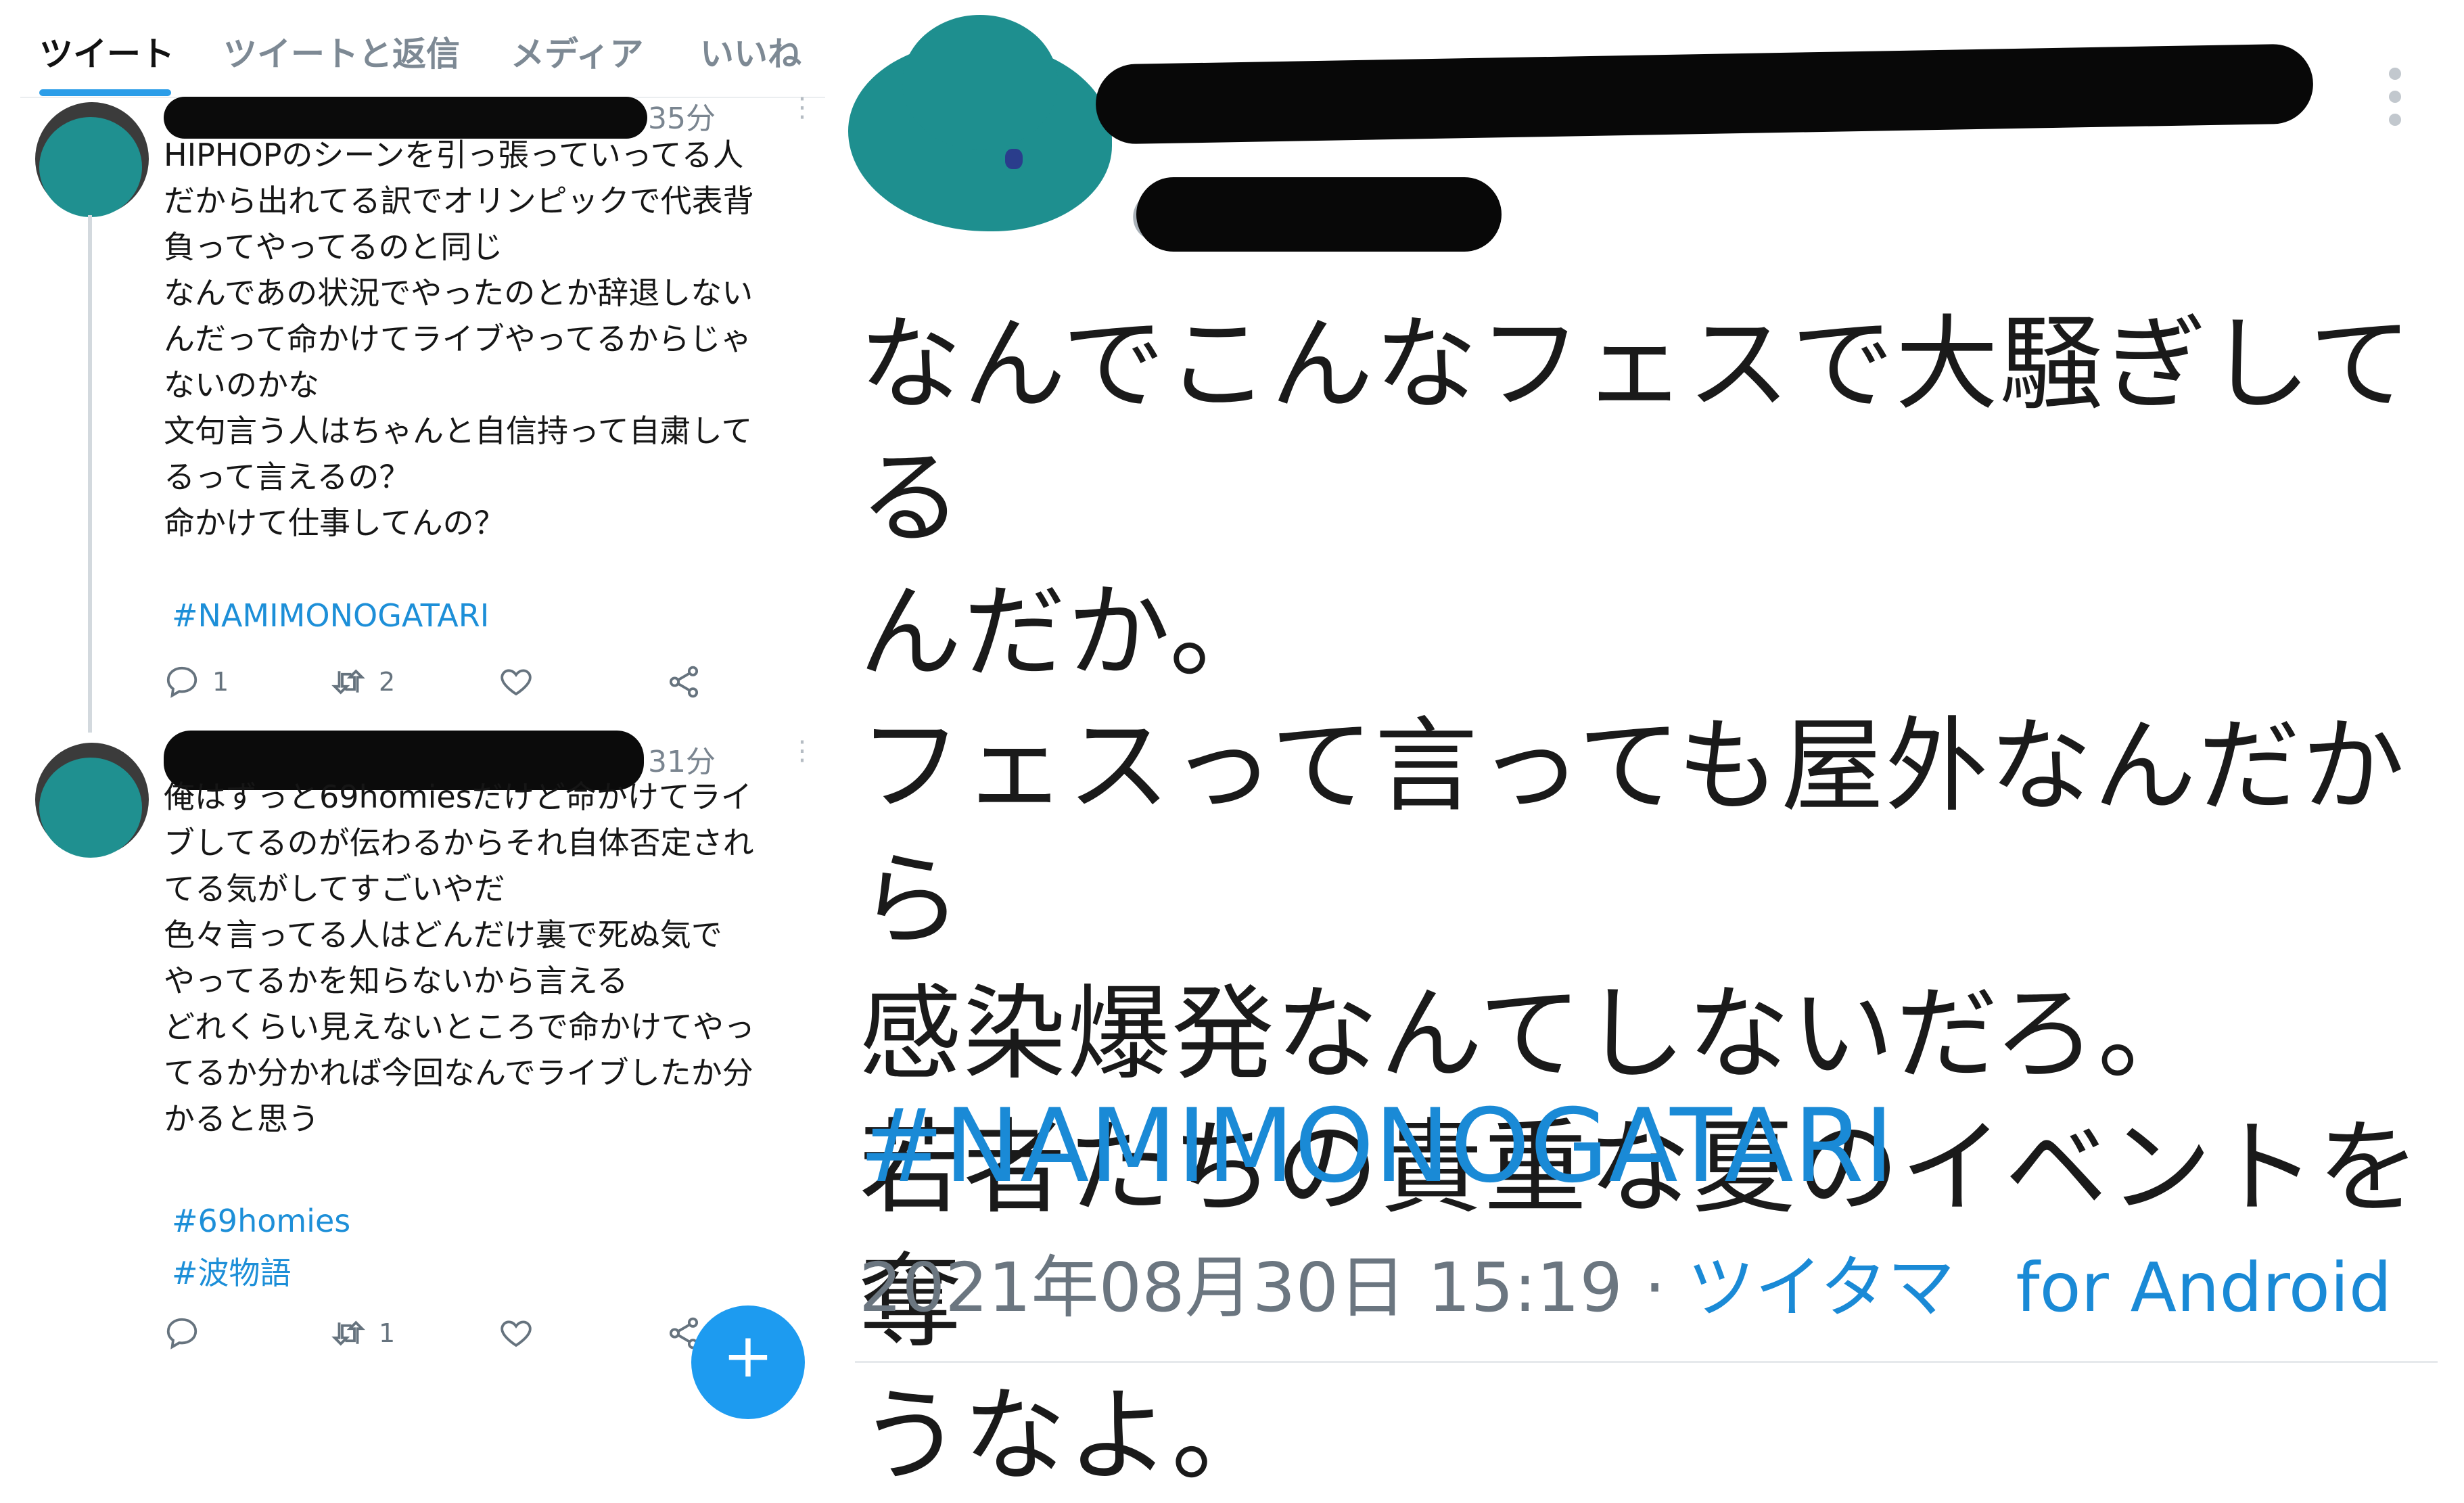 The height and width of the screenshot is (1503, 2464). Describe the element at coordinates (90, 474) in the screenshot. I see `thread-connector` at that location.